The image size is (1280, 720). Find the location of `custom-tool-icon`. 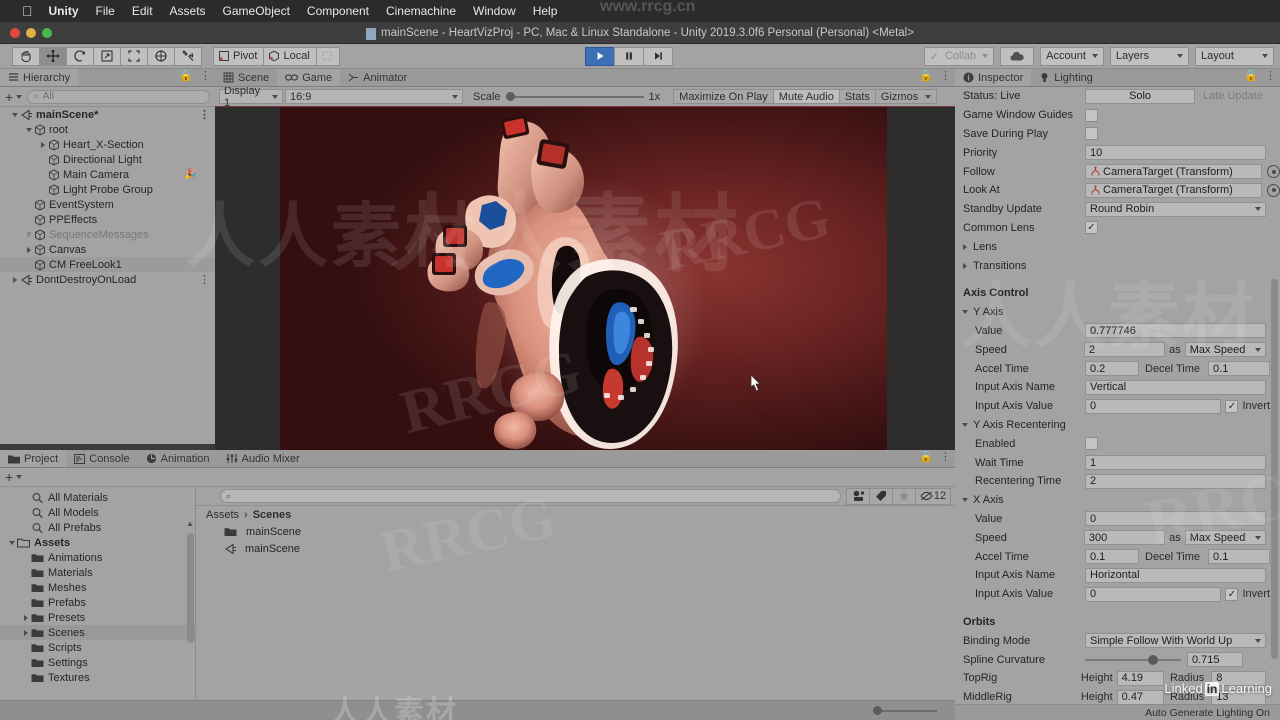

custom-tool-icon is located at coordinates (188, 56).